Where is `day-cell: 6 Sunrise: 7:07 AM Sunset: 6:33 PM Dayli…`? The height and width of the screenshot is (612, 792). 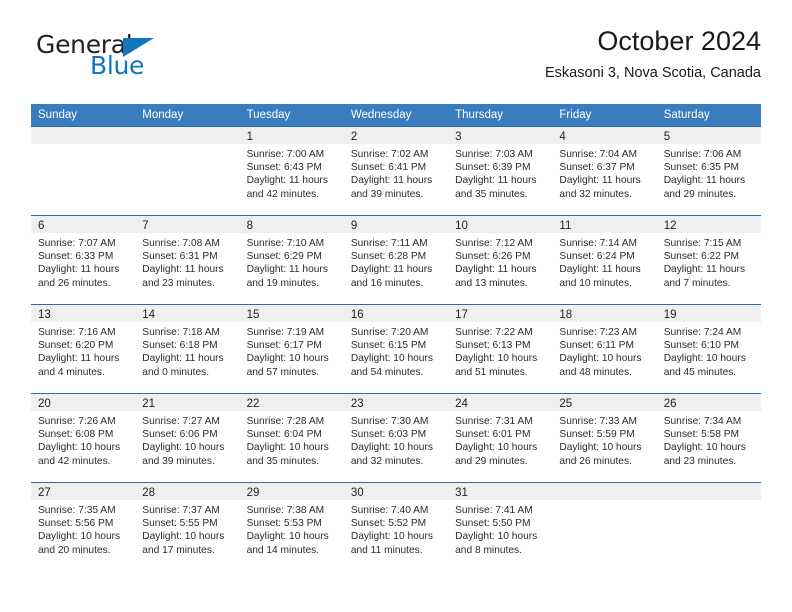 day-cell: 6 Sunrise: 7:07 AM Sunset: 6:33 PM Dayli… is located at coordinates (83, 260).